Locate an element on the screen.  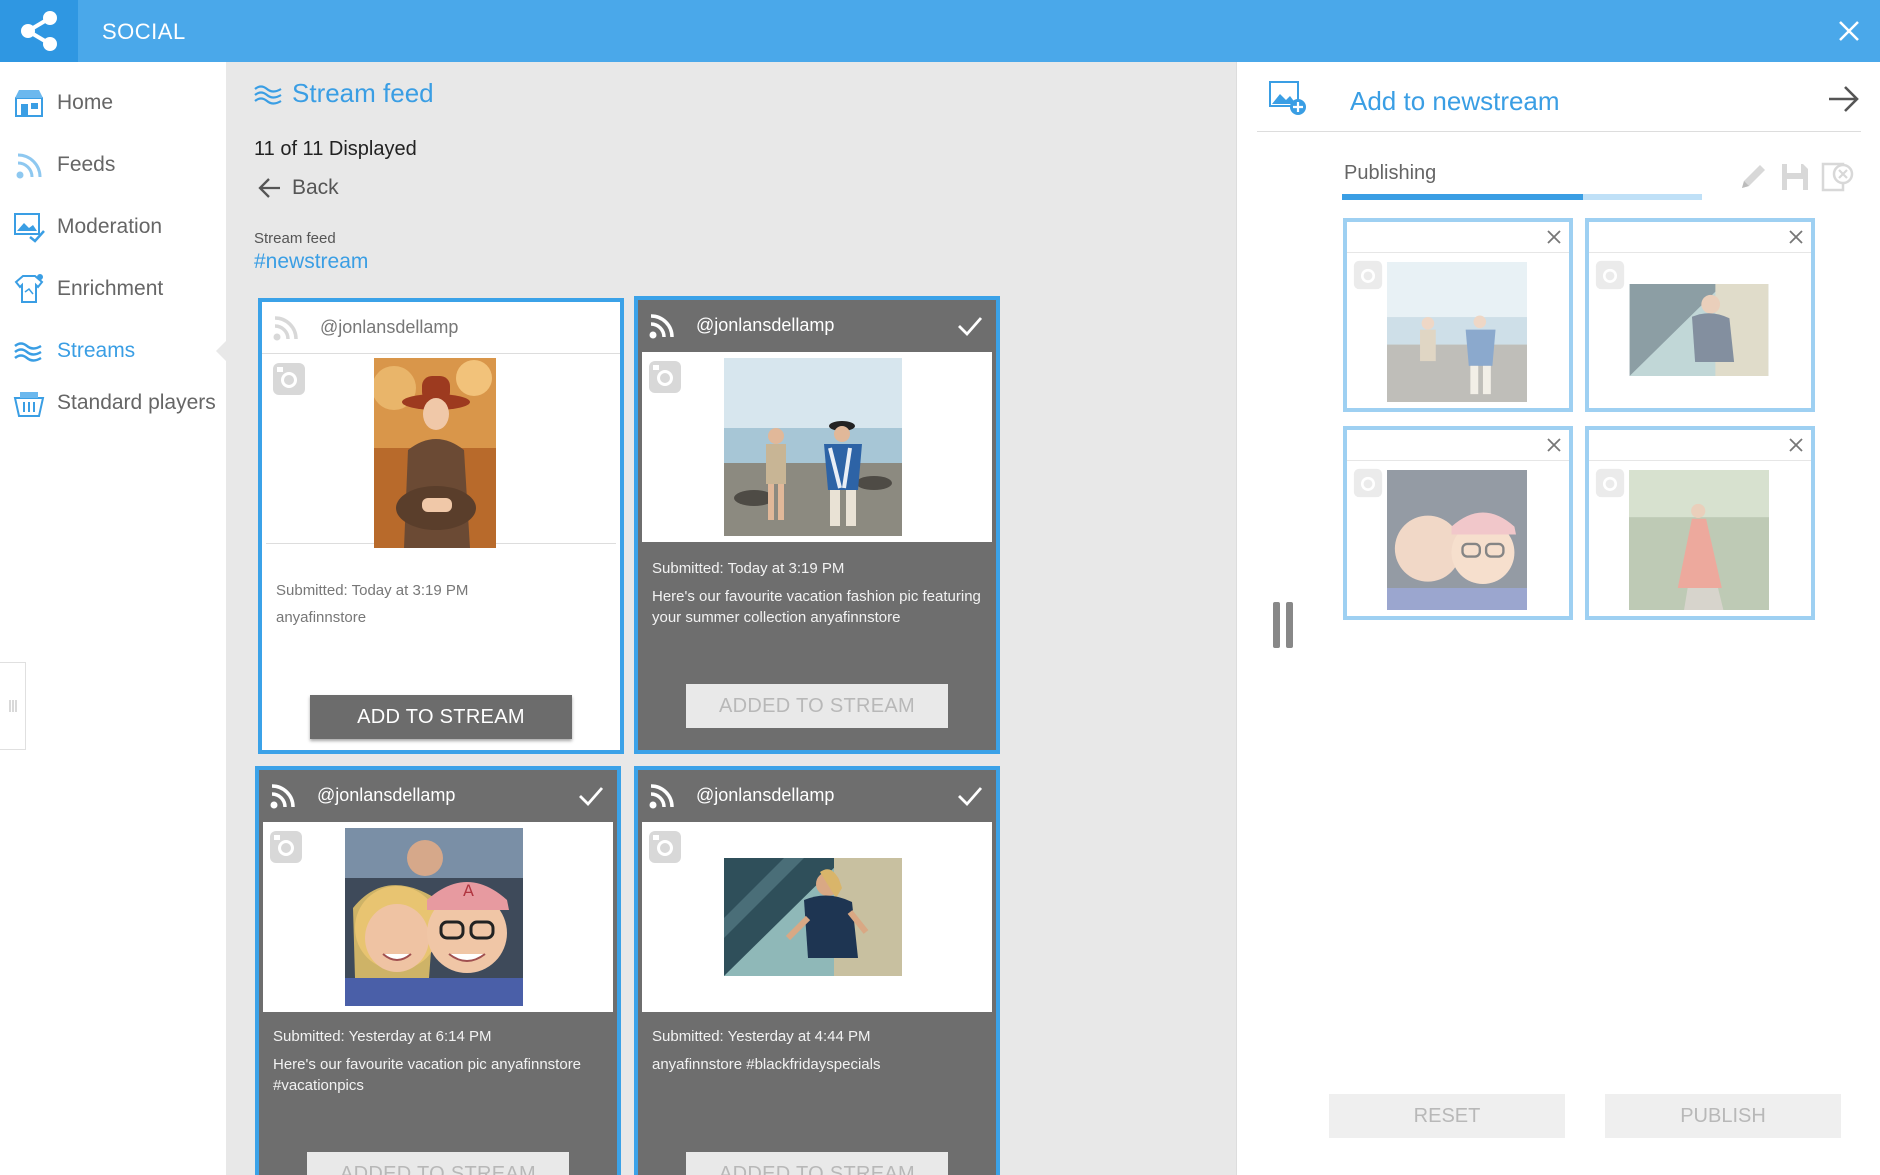
sidebar-item-feeds: Feeds is located at coordinates (113, 165).